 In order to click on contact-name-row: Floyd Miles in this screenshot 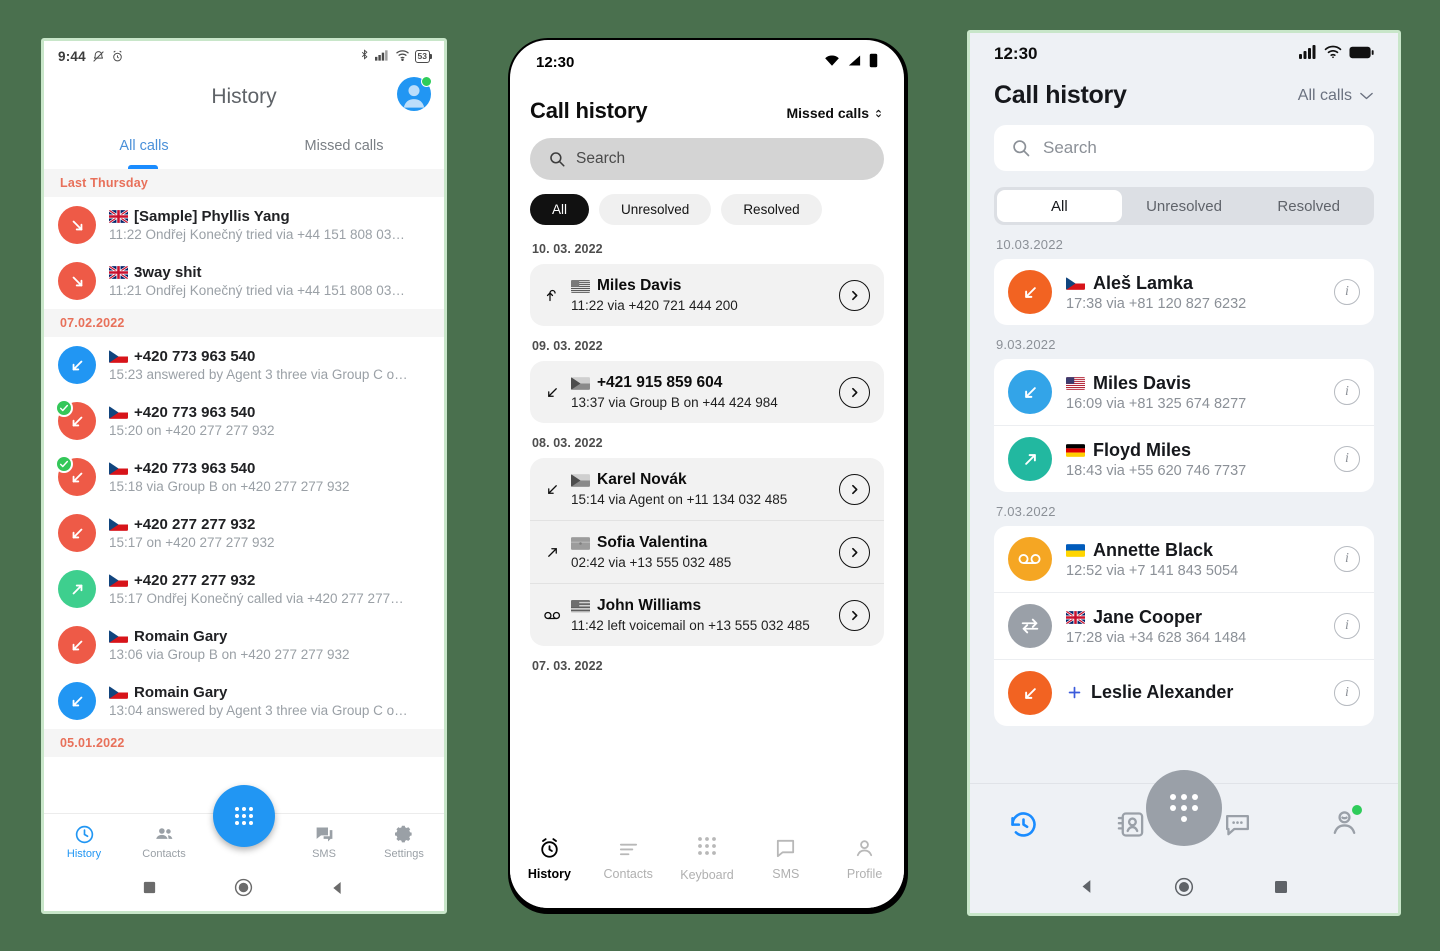, I will do `click(1193, 450)`.